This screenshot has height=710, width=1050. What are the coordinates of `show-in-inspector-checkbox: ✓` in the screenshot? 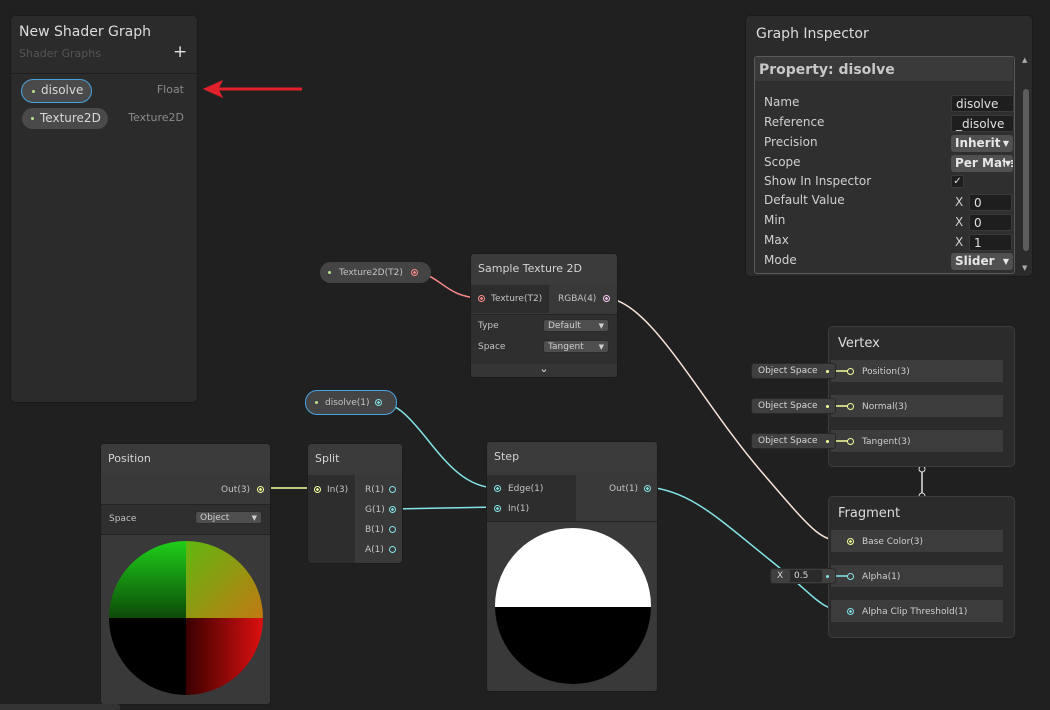 It's located at (957, 181).